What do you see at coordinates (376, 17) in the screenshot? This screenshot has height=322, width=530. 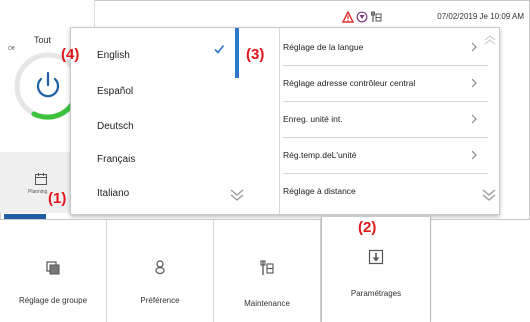 I see `tools-icon` at bounding box center [376, 17].